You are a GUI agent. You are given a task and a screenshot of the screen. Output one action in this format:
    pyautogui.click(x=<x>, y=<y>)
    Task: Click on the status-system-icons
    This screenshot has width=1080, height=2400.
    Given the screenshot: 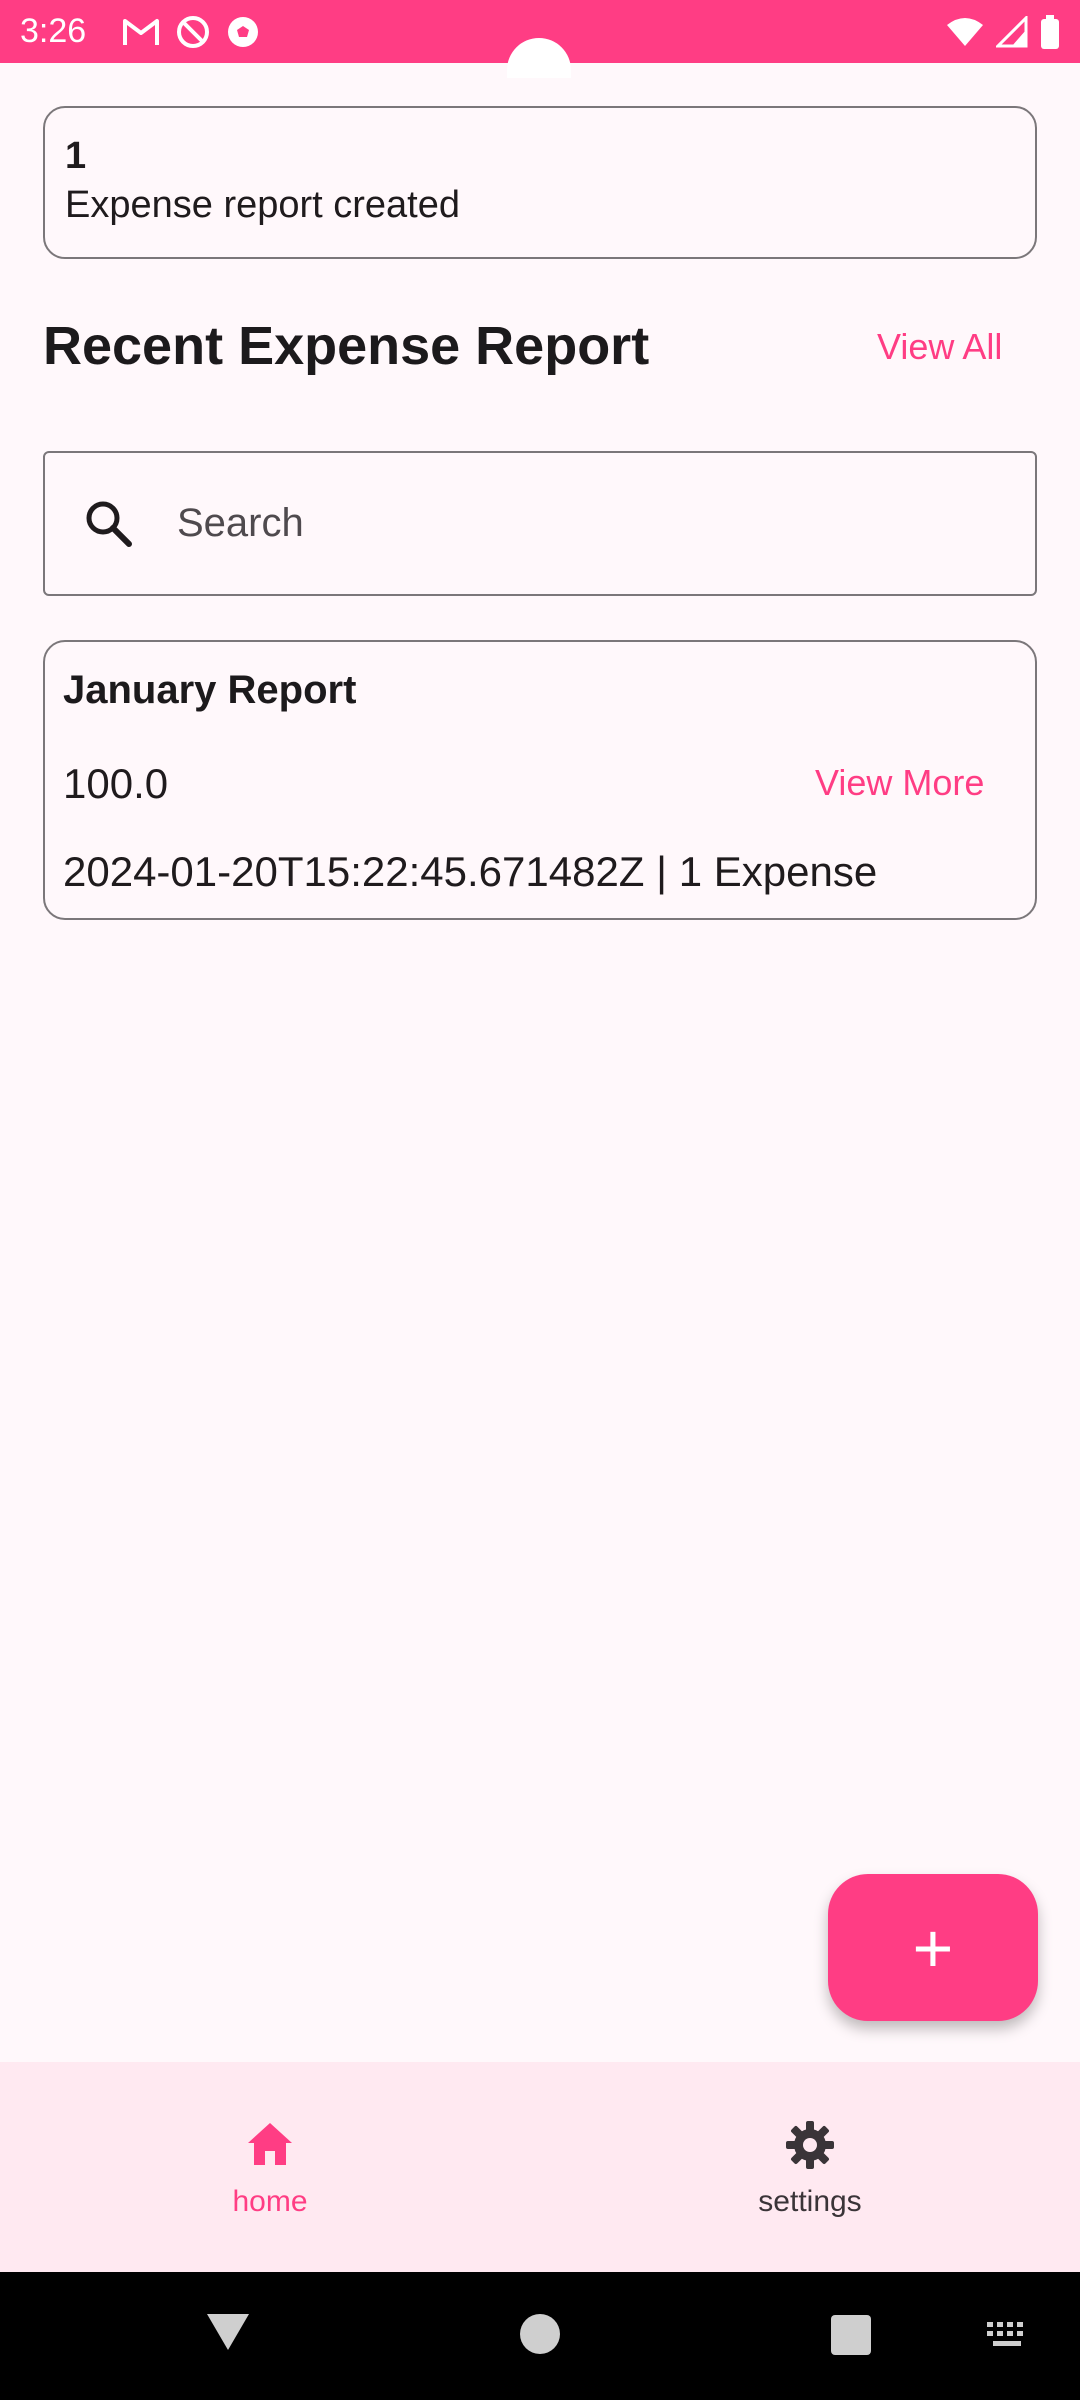 What is the action you would take?
    pyautogui.click(x=1003, y=31)
    